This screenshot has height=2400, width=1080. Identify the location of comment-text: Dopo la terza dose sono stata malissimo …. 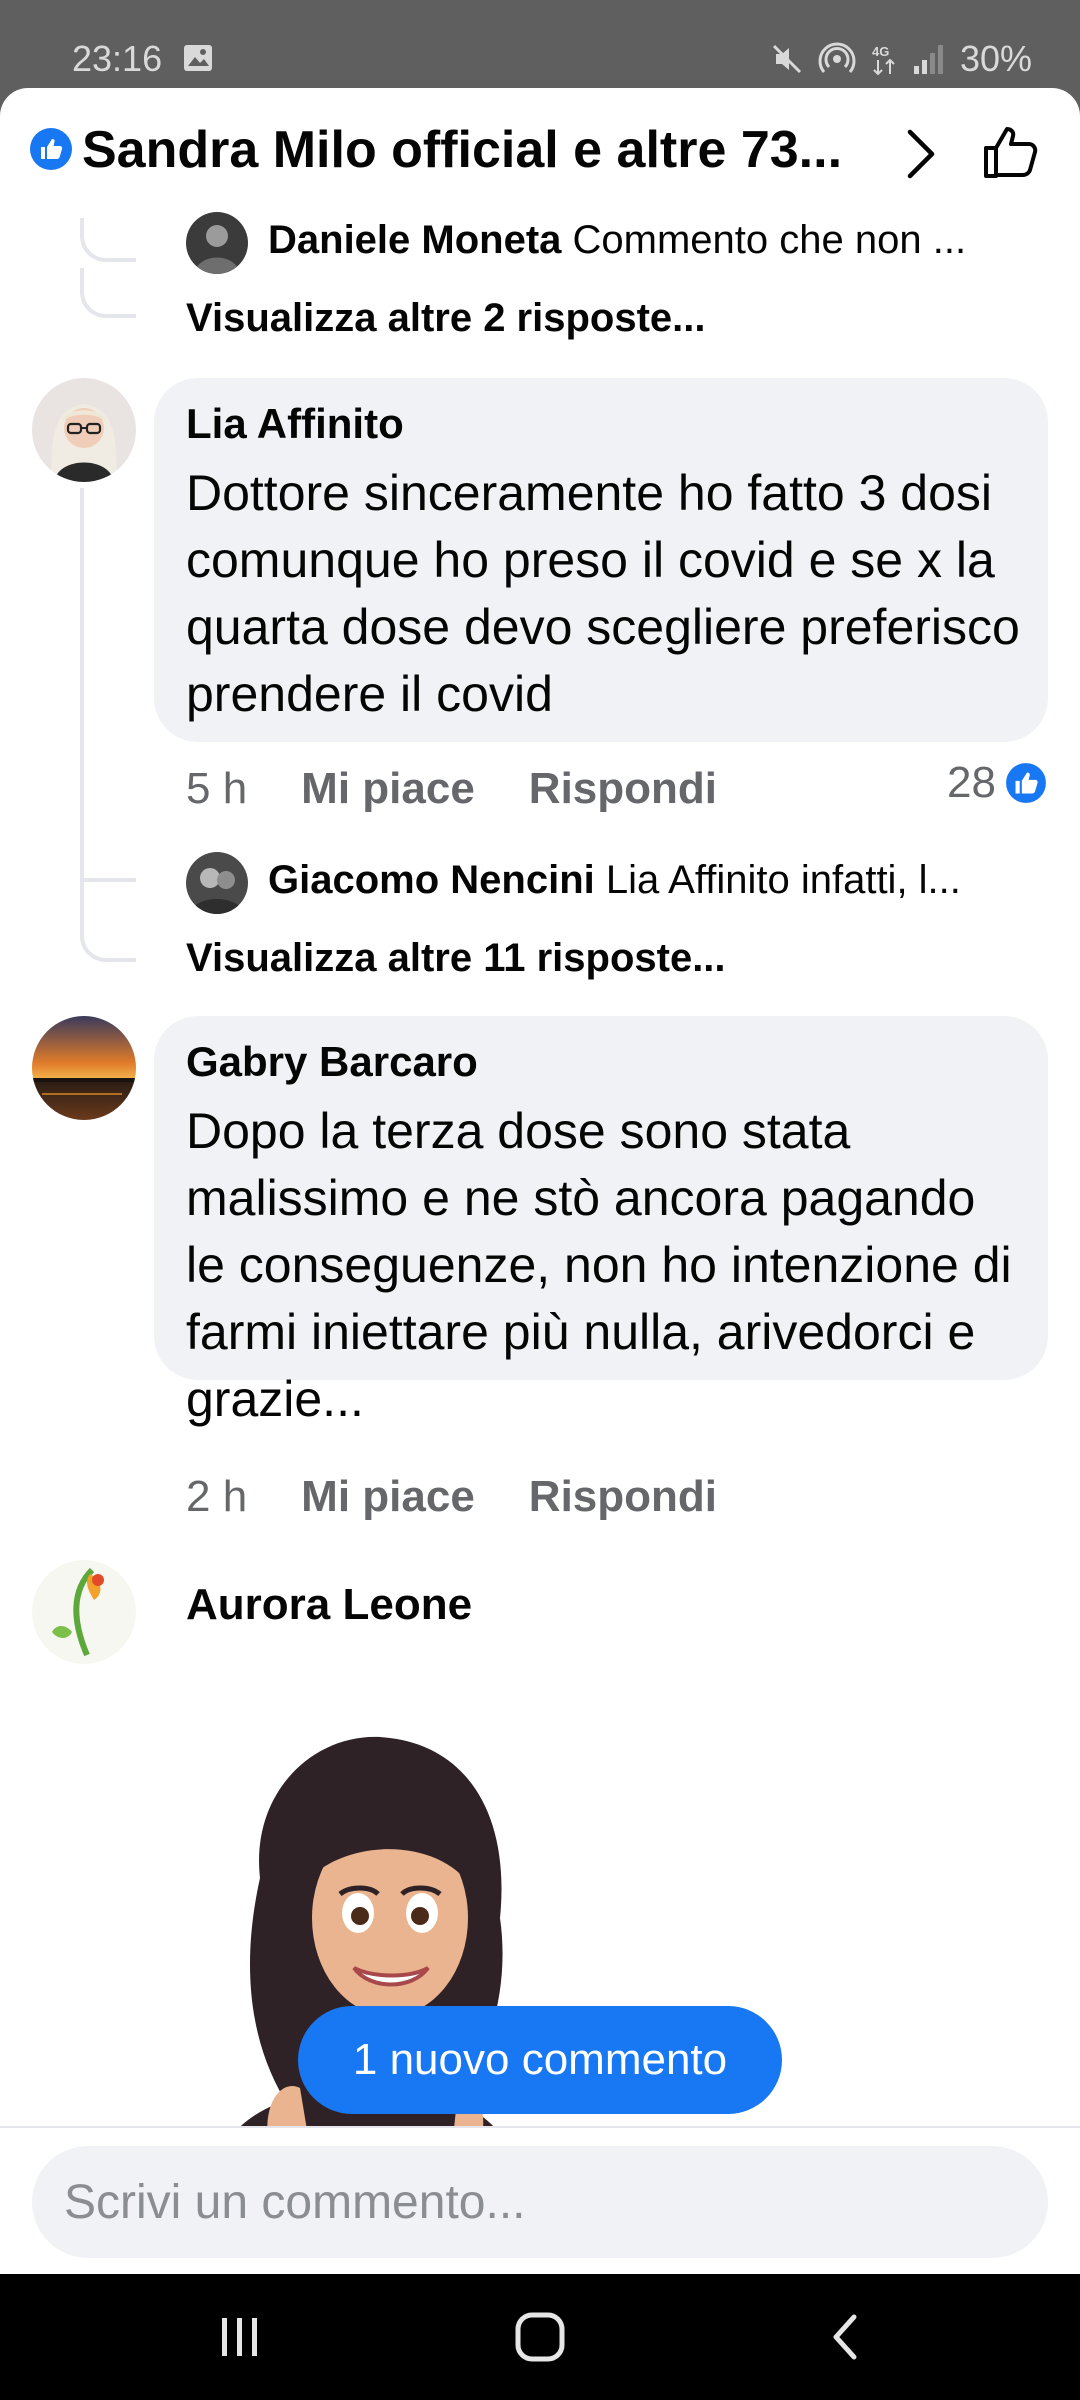
(599, 1265).